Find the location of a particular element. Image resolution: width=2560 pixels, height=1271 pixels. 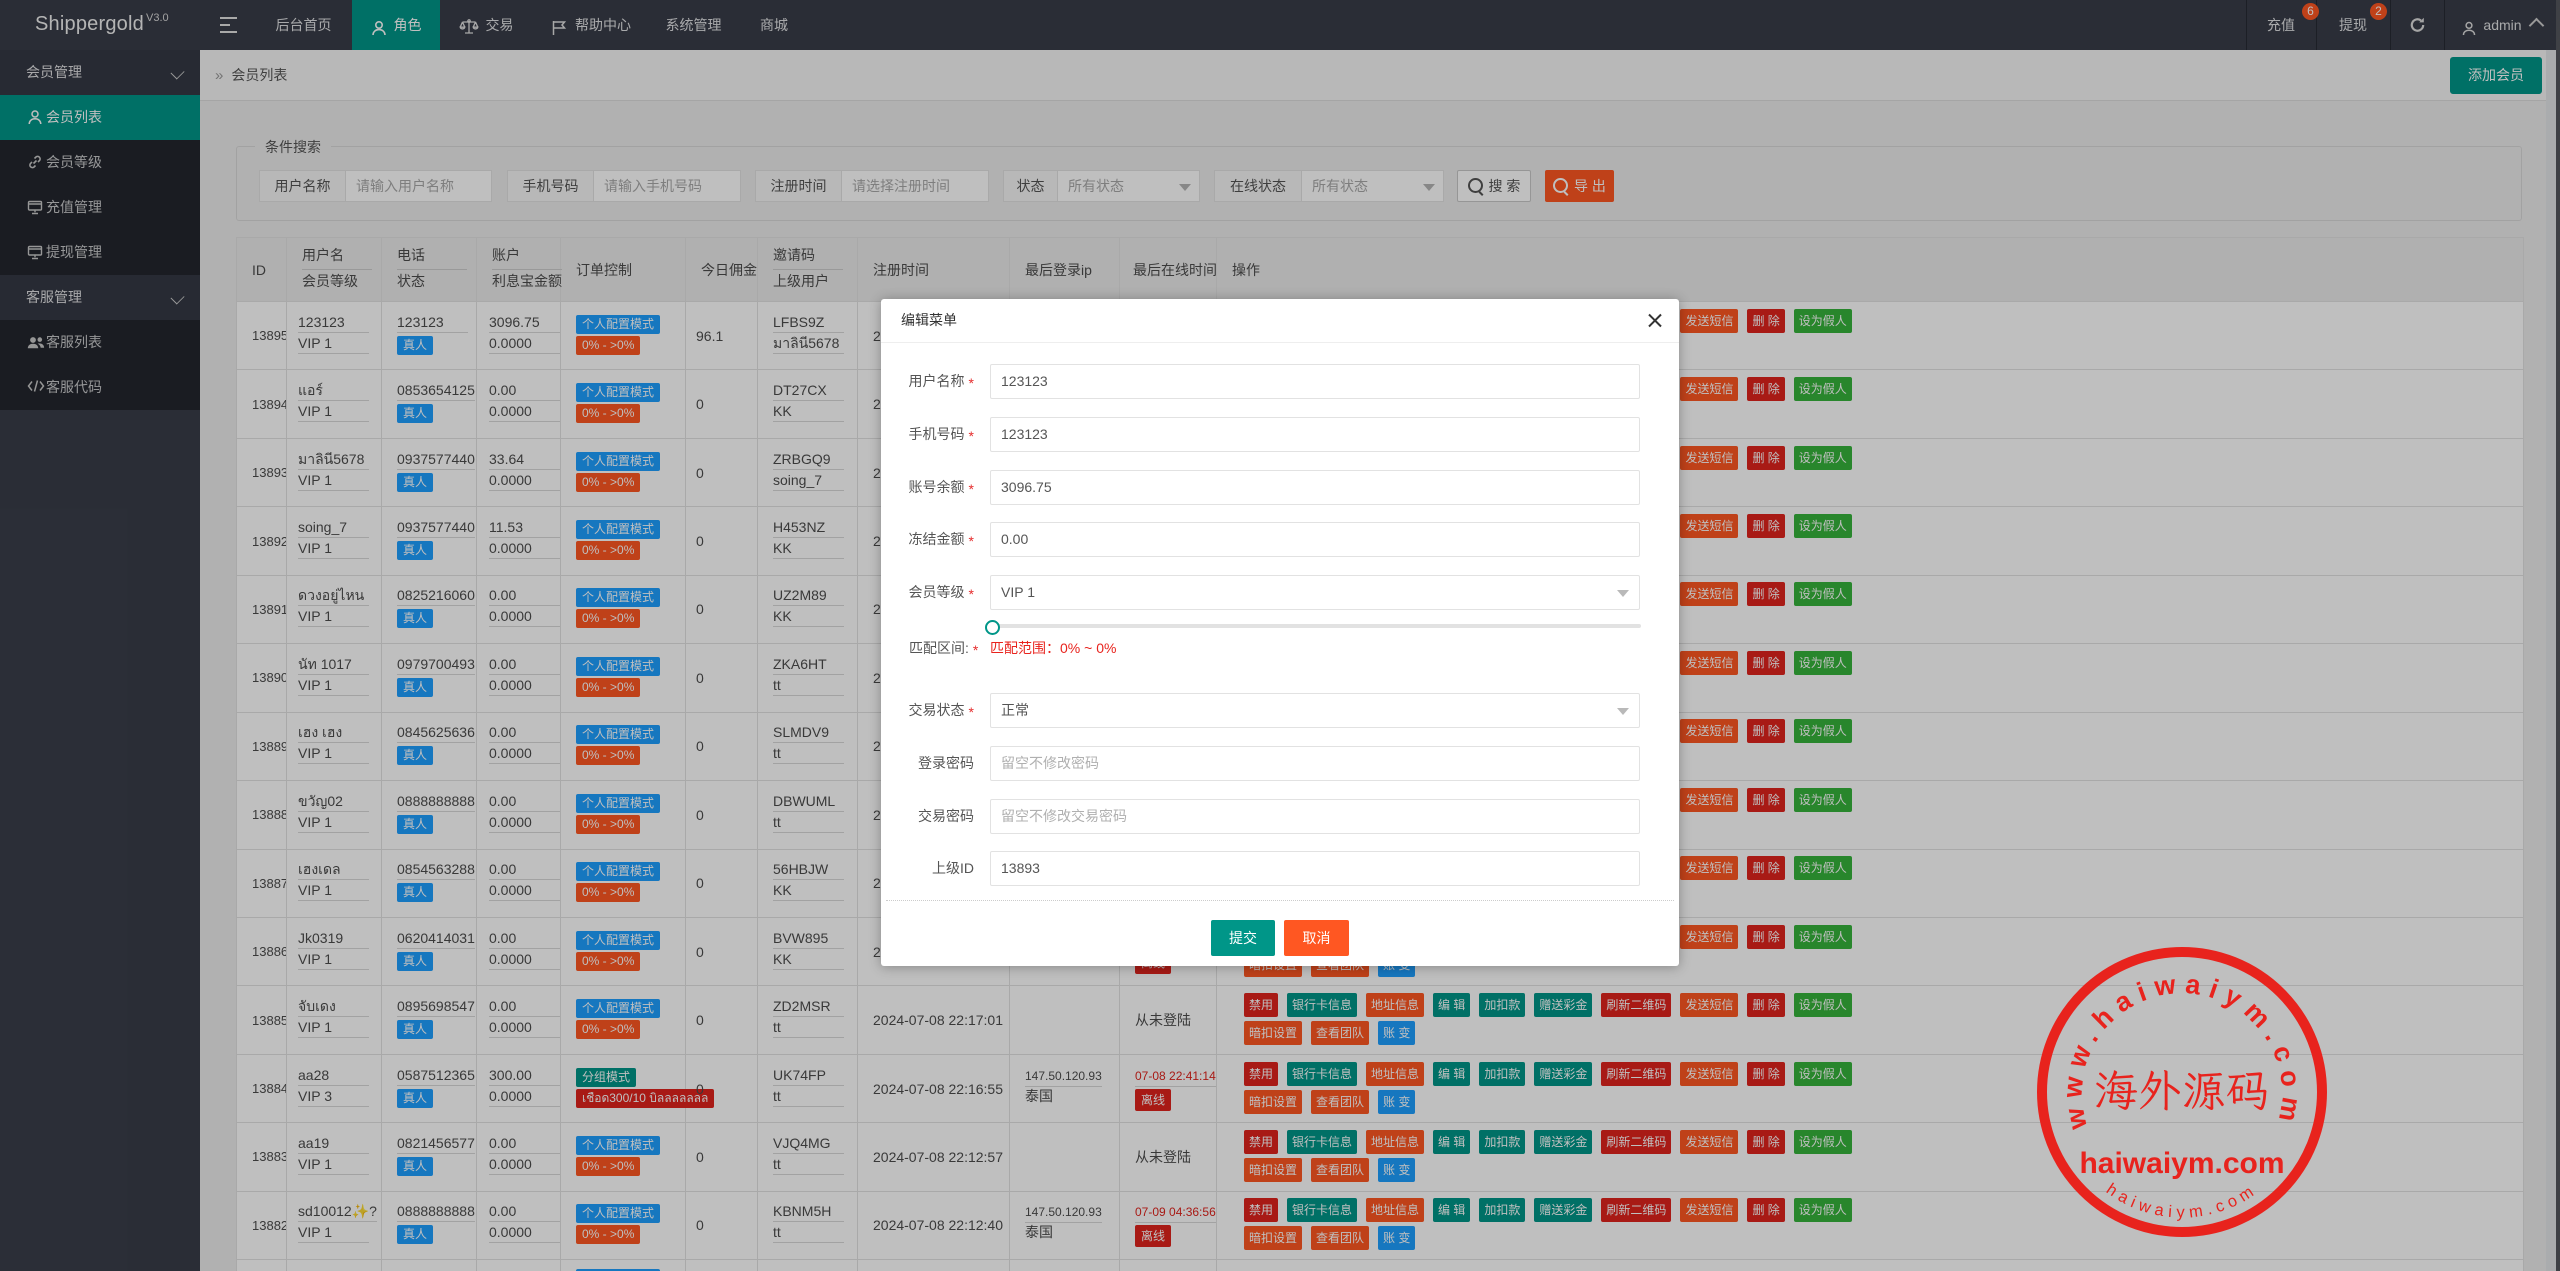

svg-text: 海外源码 is located at coordinates (2182, 1090).